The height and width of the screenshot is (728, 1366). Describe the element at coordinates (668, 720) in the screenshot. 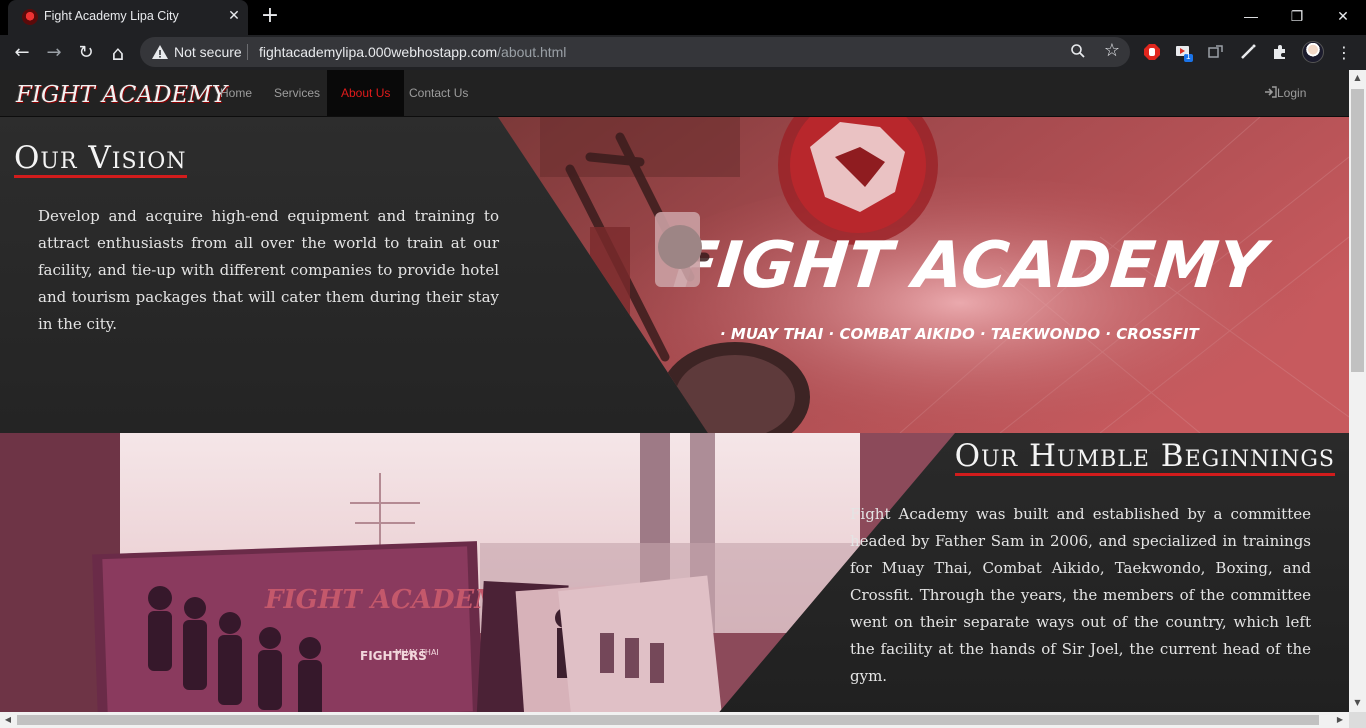

I see `horizontal-scroll-thumb` at that location.